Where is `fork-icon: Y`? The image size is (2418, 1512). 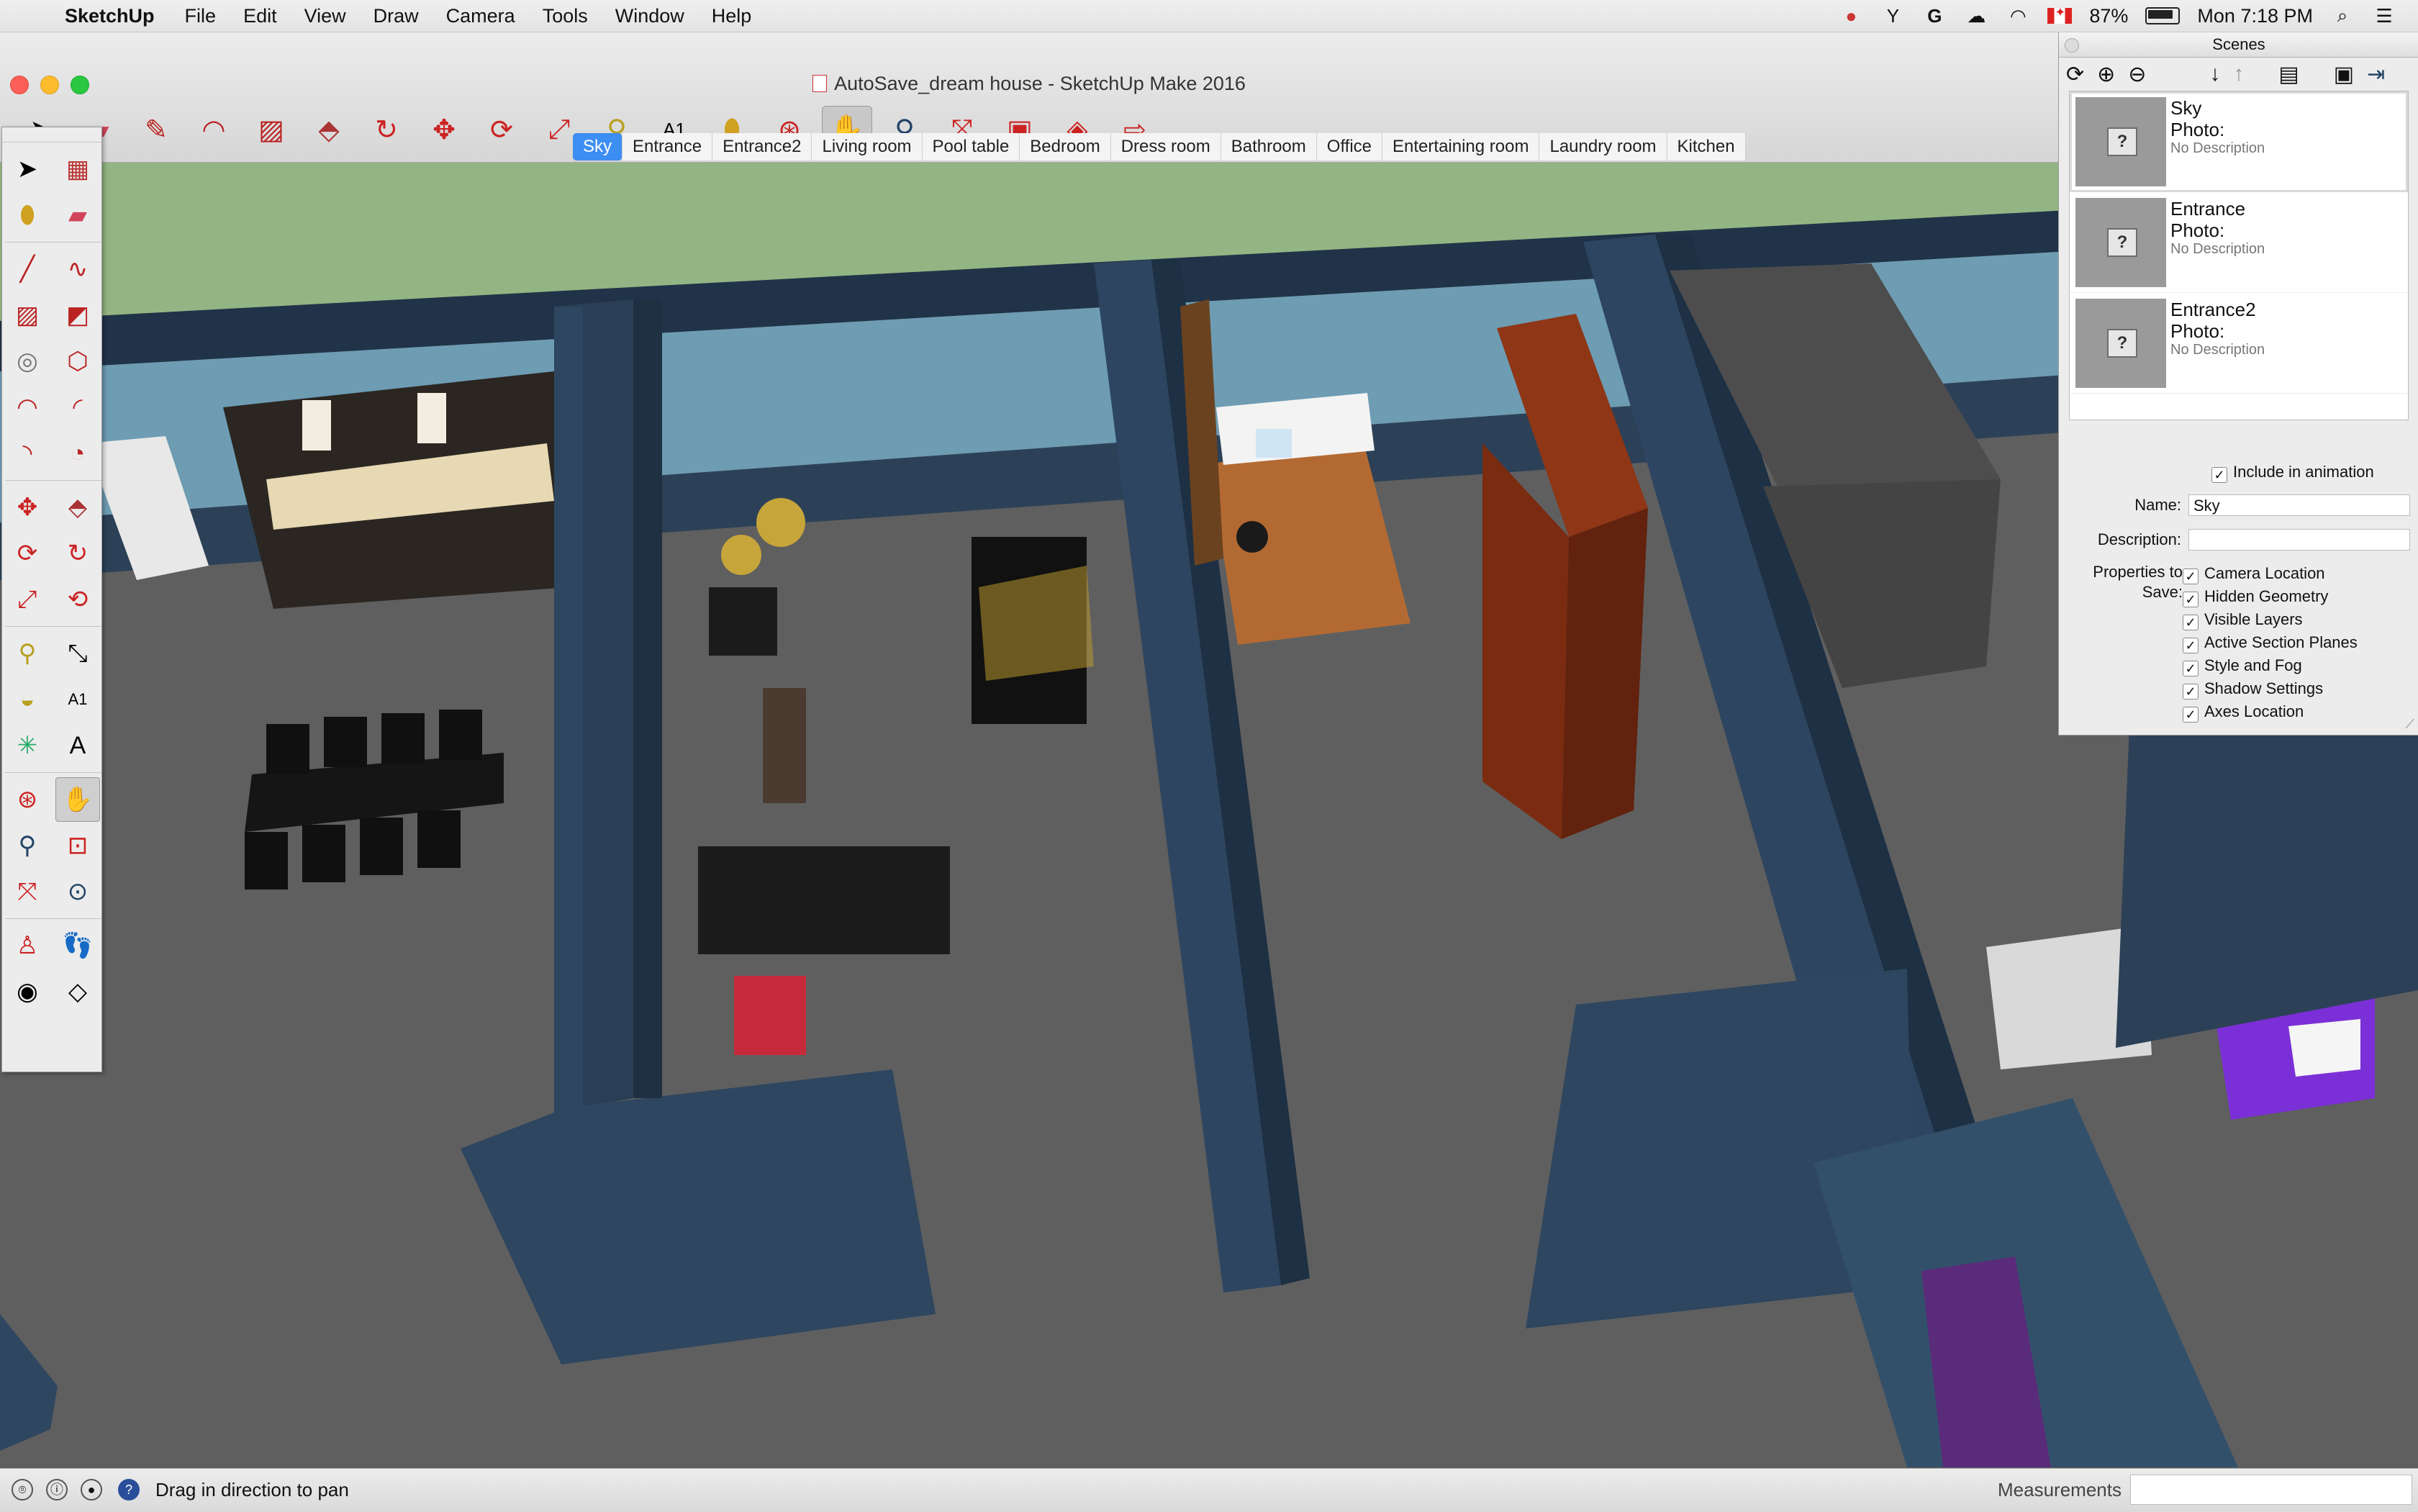
fork-icon: Y is located at coordinates (1892, 16).